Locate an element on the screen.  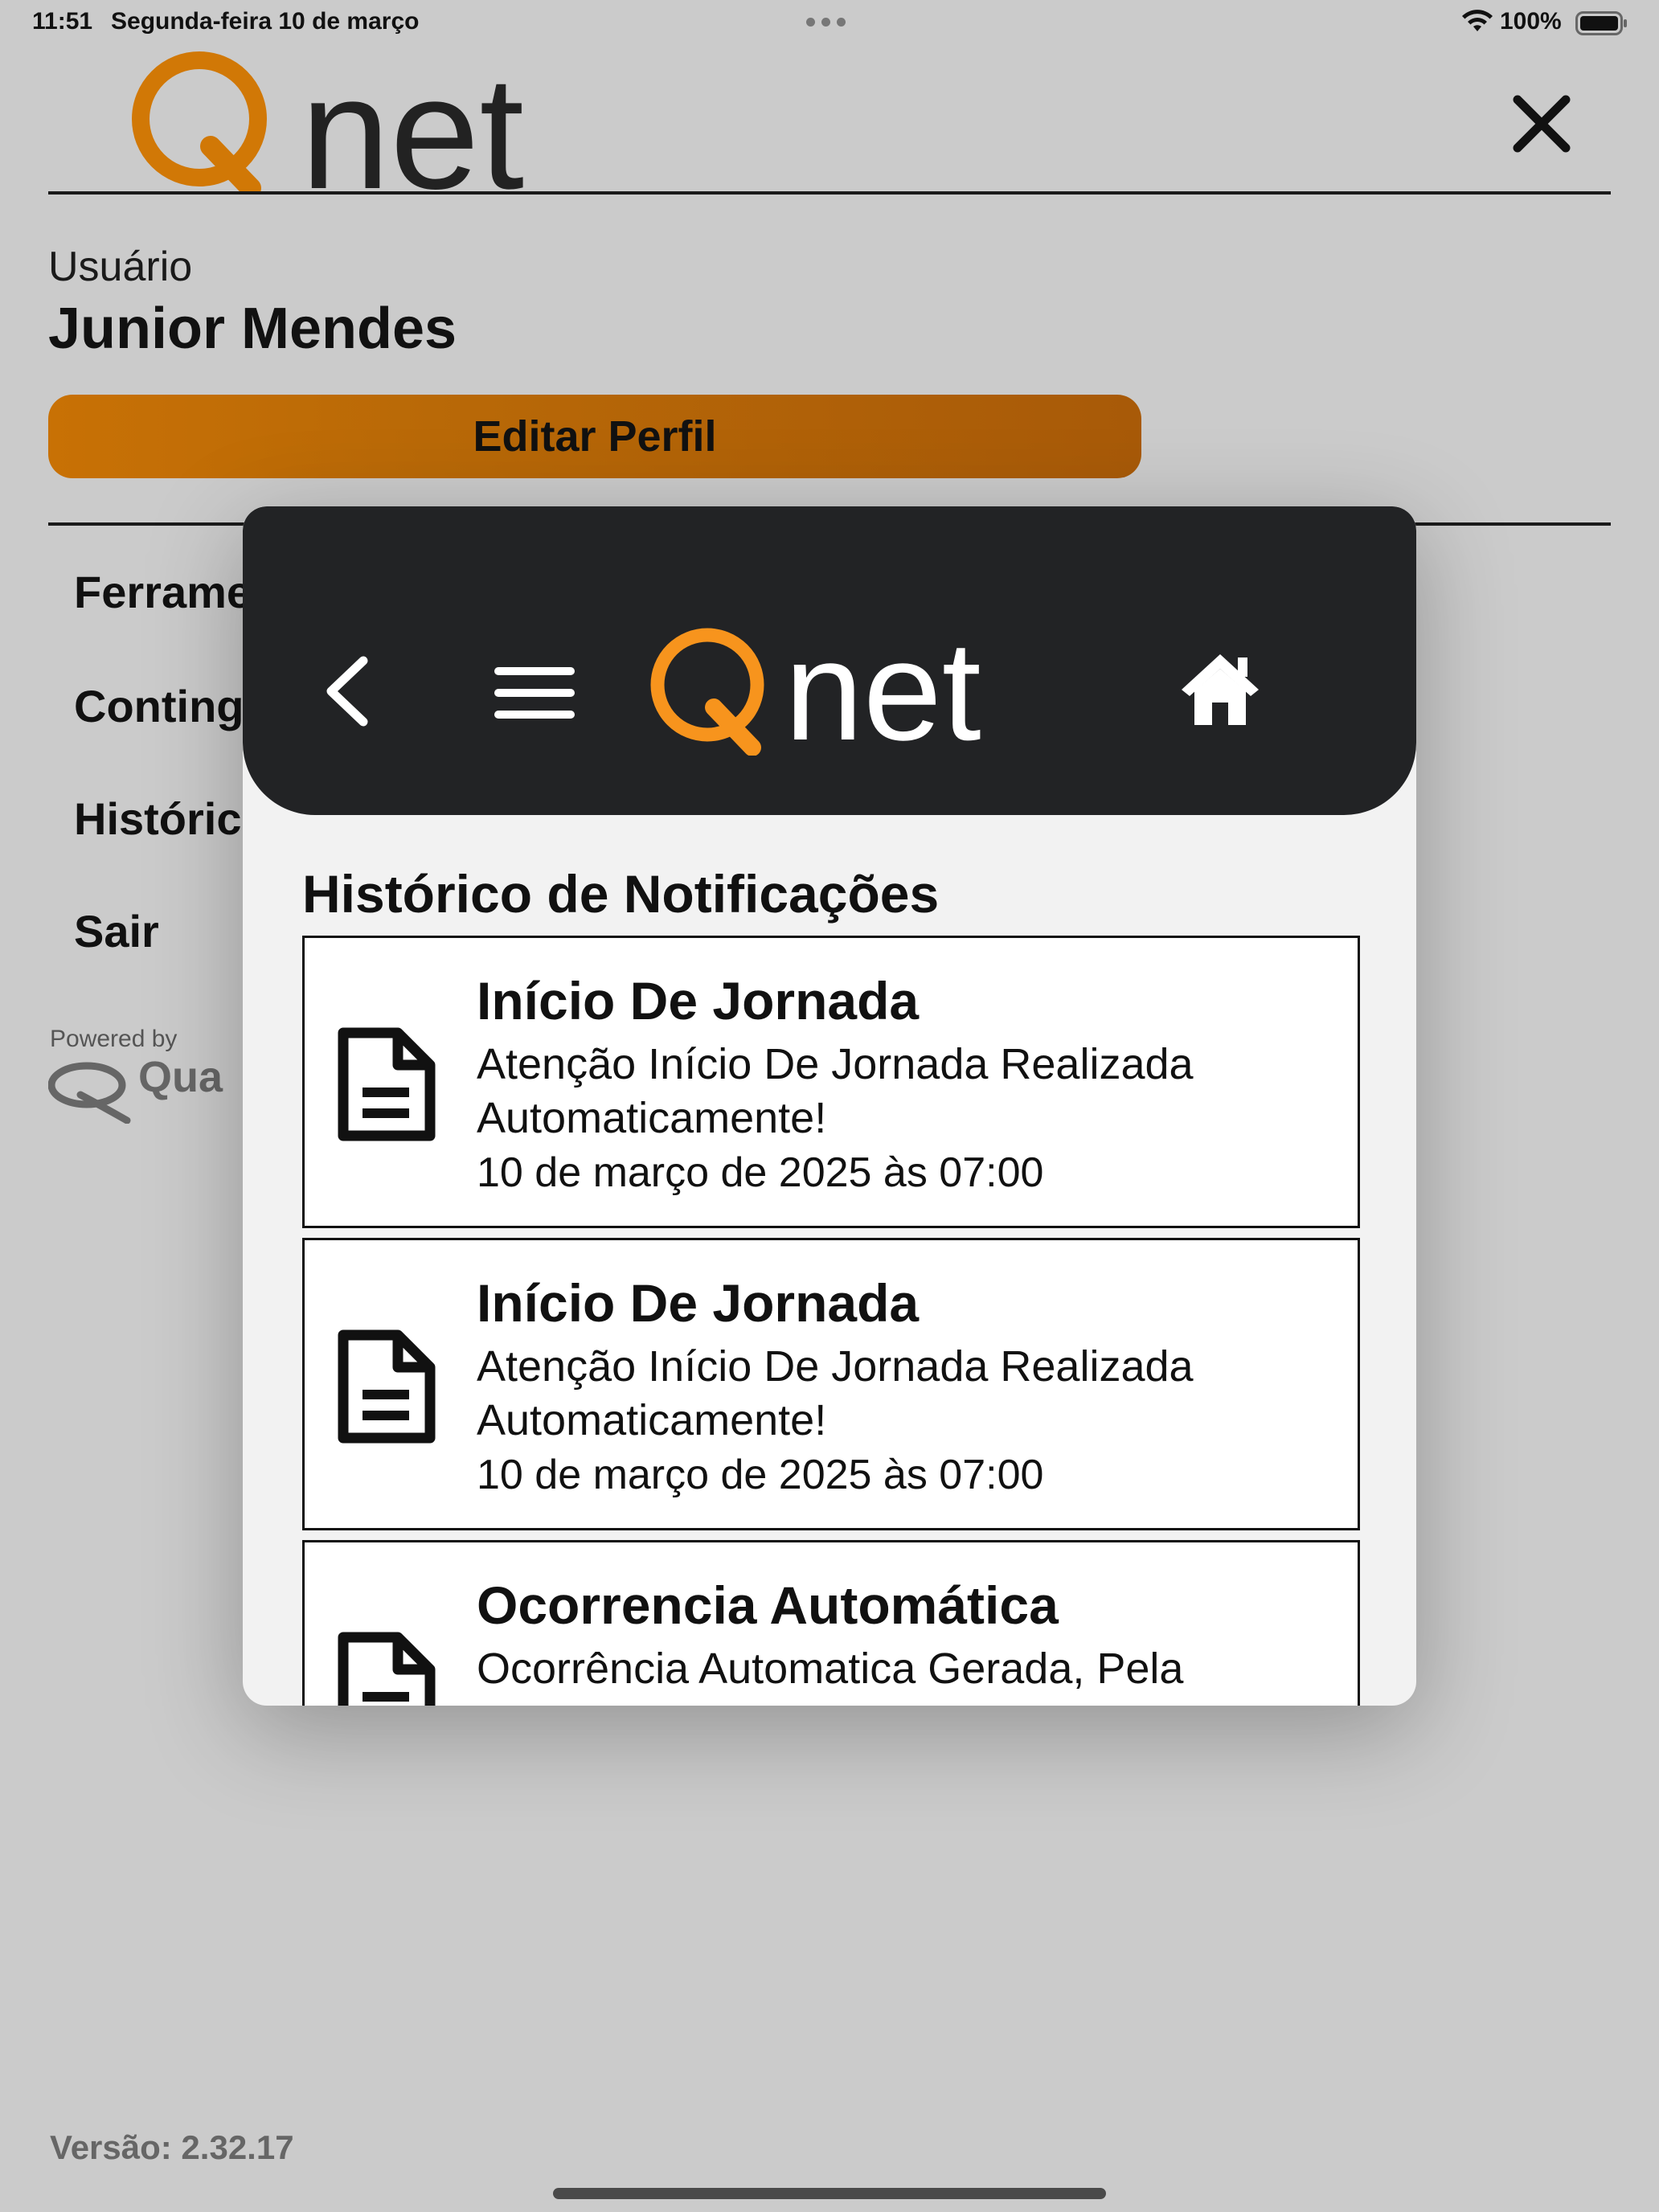
home-indicator is located at coordinates (829, 2193).